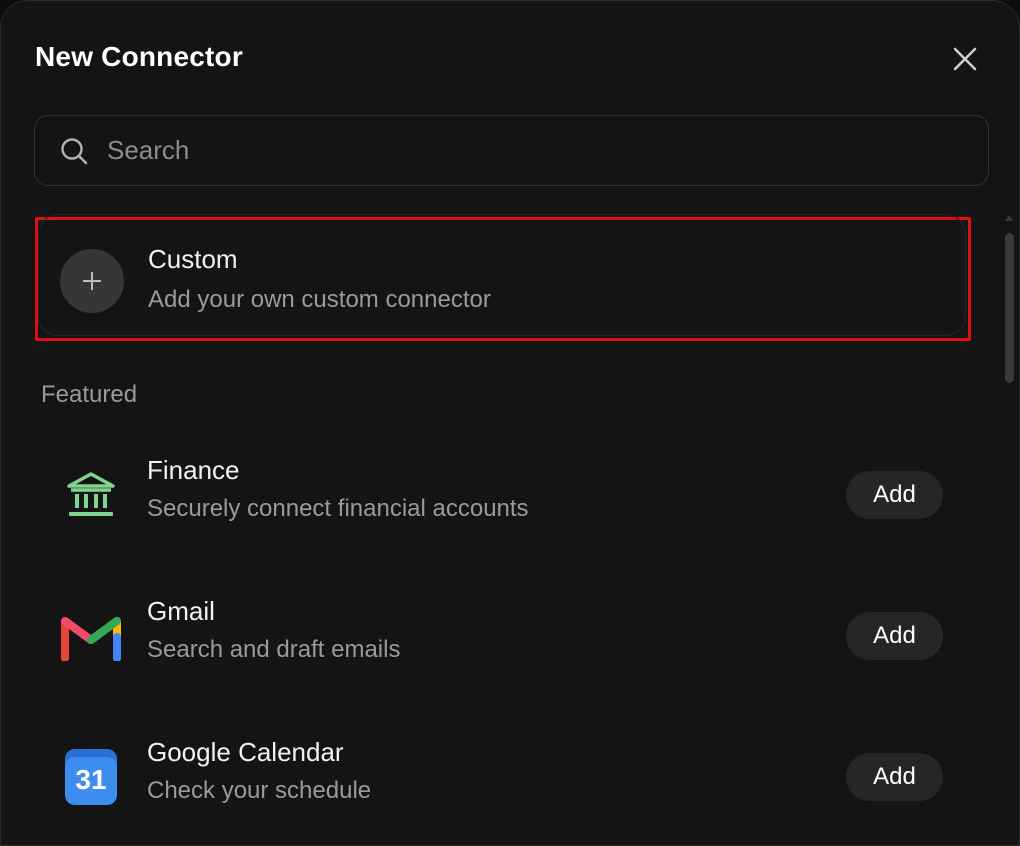  I want to click on connector-item-gmail: Gmail Search and draft emails Add, so click(501, 637).